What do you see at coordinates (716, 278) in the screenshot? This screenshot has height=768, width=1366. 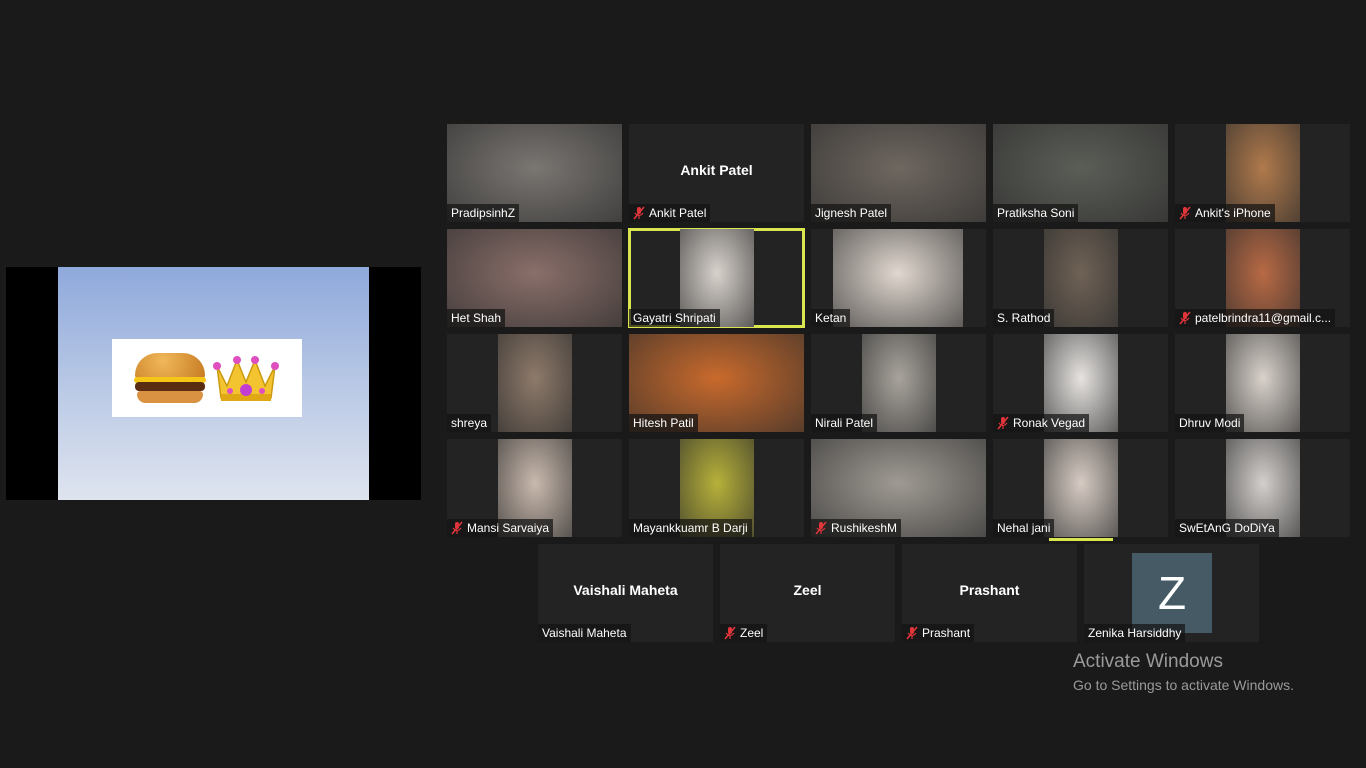 I see `participant-tile: Gayatri Shripati` at bounding box center [716, 278].